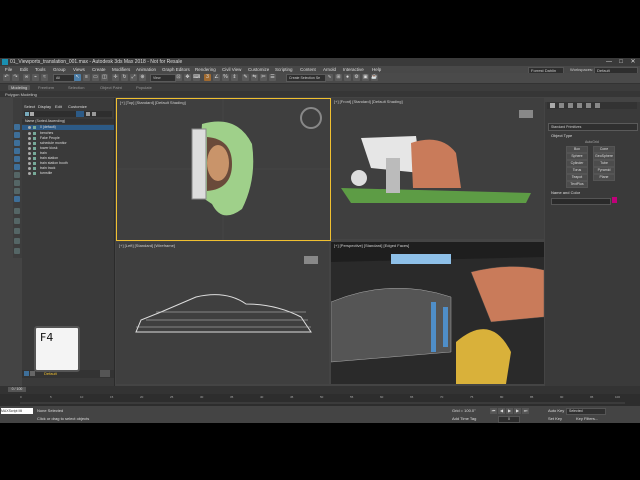  What do you see at coordinates (254, 77) in the screenshot?
I see `mirror-icon: ⇋` at bounding box center [254, 77].